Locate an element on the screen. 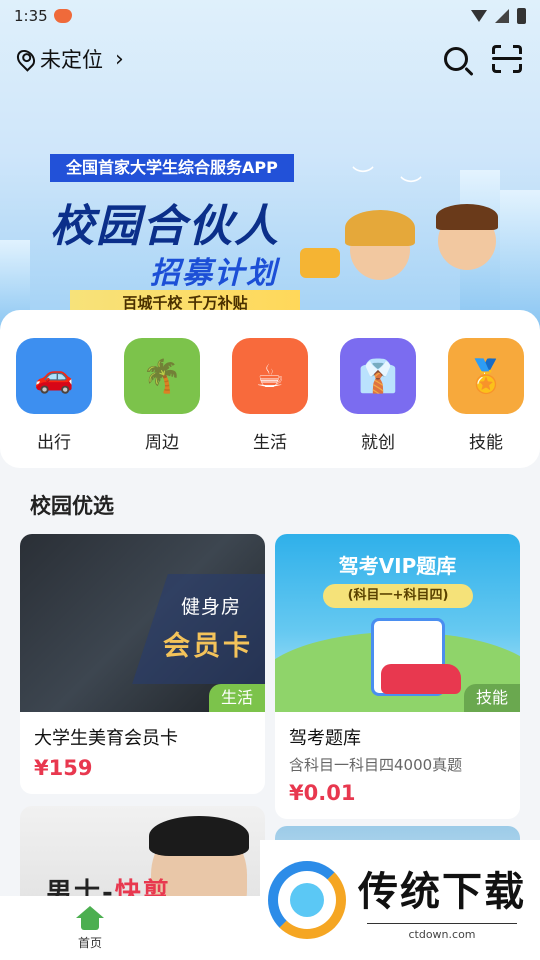 Image resolution: width=540 pixels, height=960 pixels. app-notification-icon is located at coordinates (62, 16).